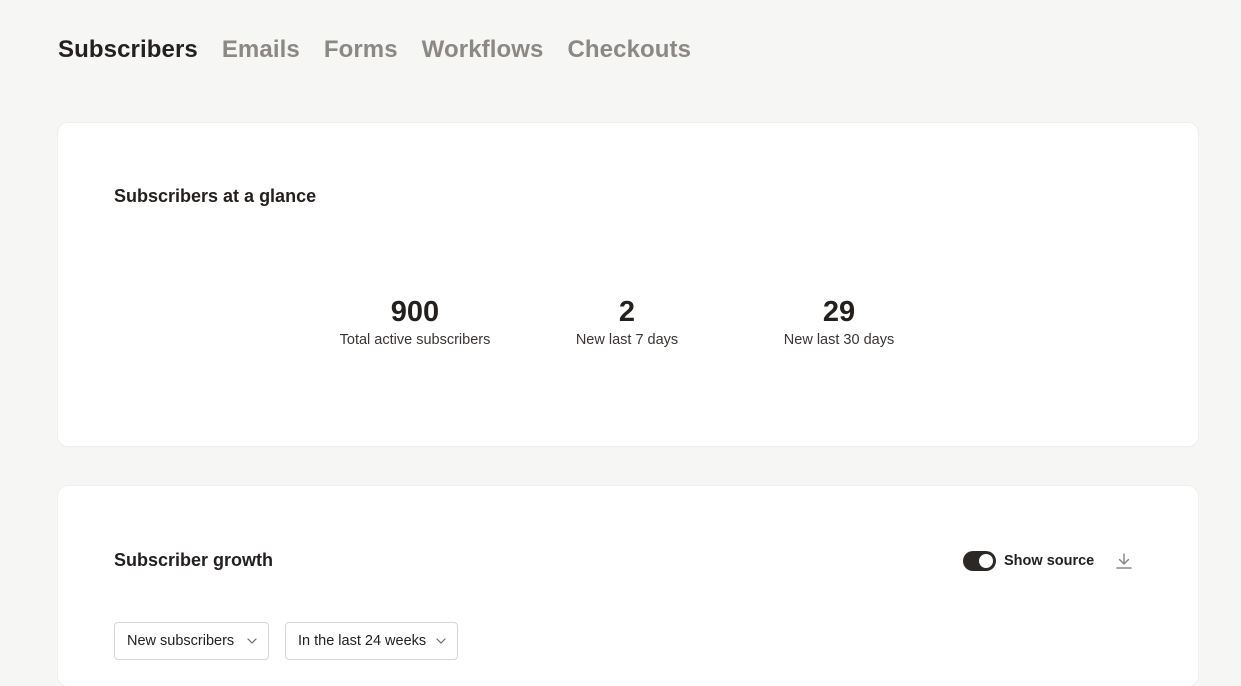  What do you see at coordinates (128, 50) in the screenshot?
I see `tab-subscribers: Subscribers` at bounding box center [128, 50].